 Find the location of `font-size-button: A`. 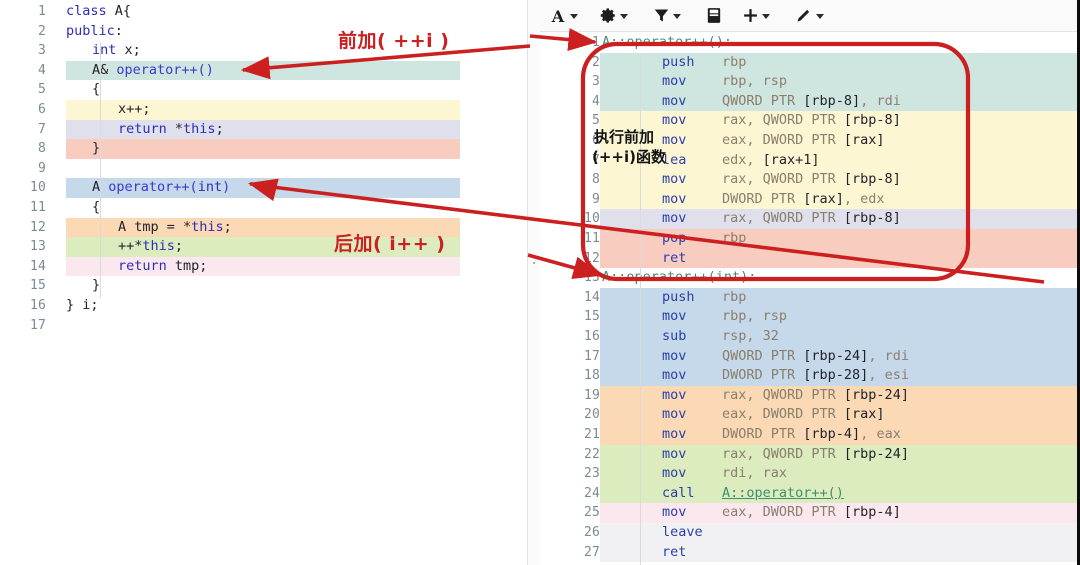

font-size-button: A is located at coordinates (563, 15).